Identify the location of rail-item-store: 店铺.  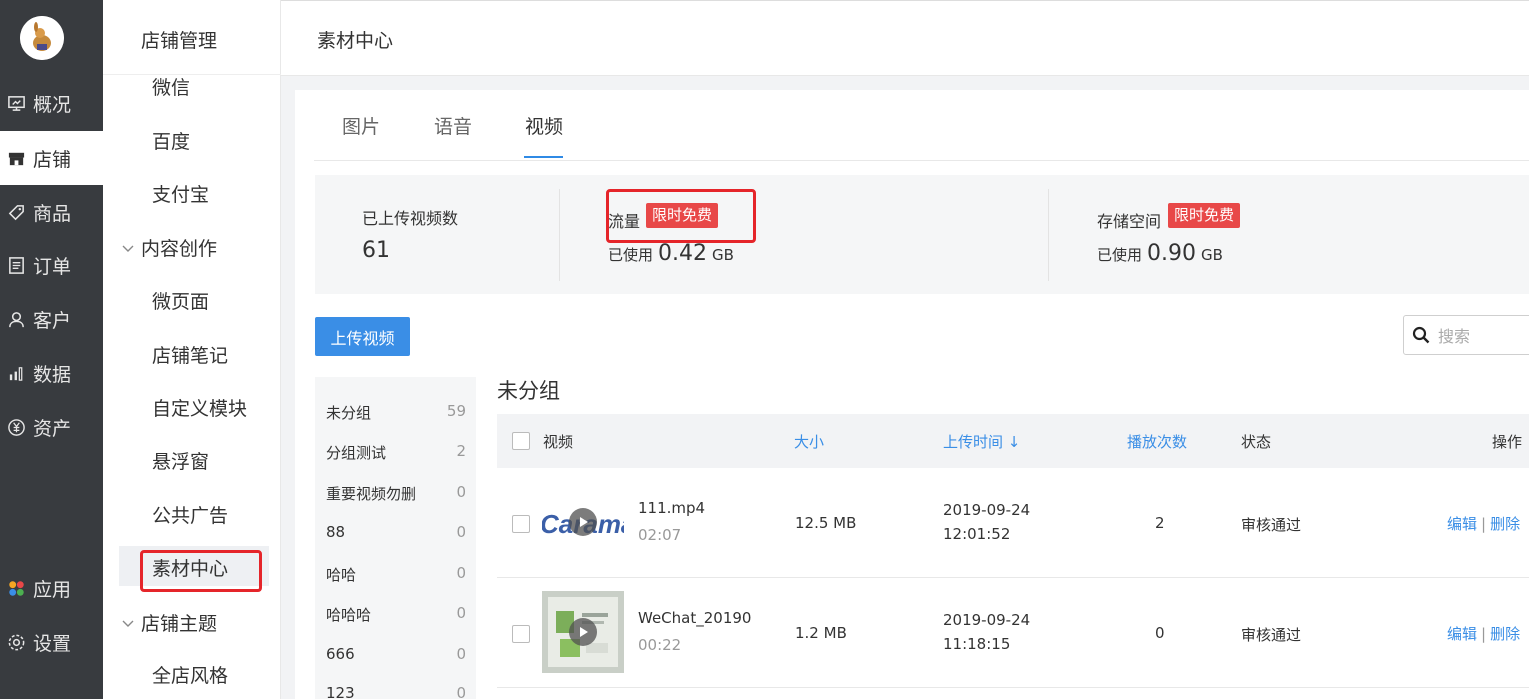
(51, 158).